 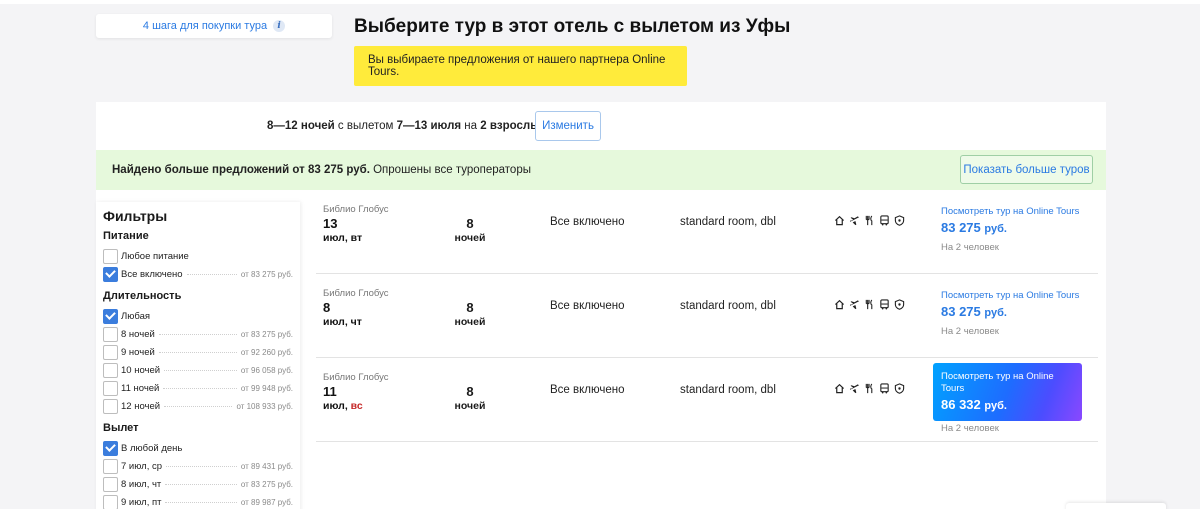 I want to click on price-value: 86 332, so click(x=961, y=404).